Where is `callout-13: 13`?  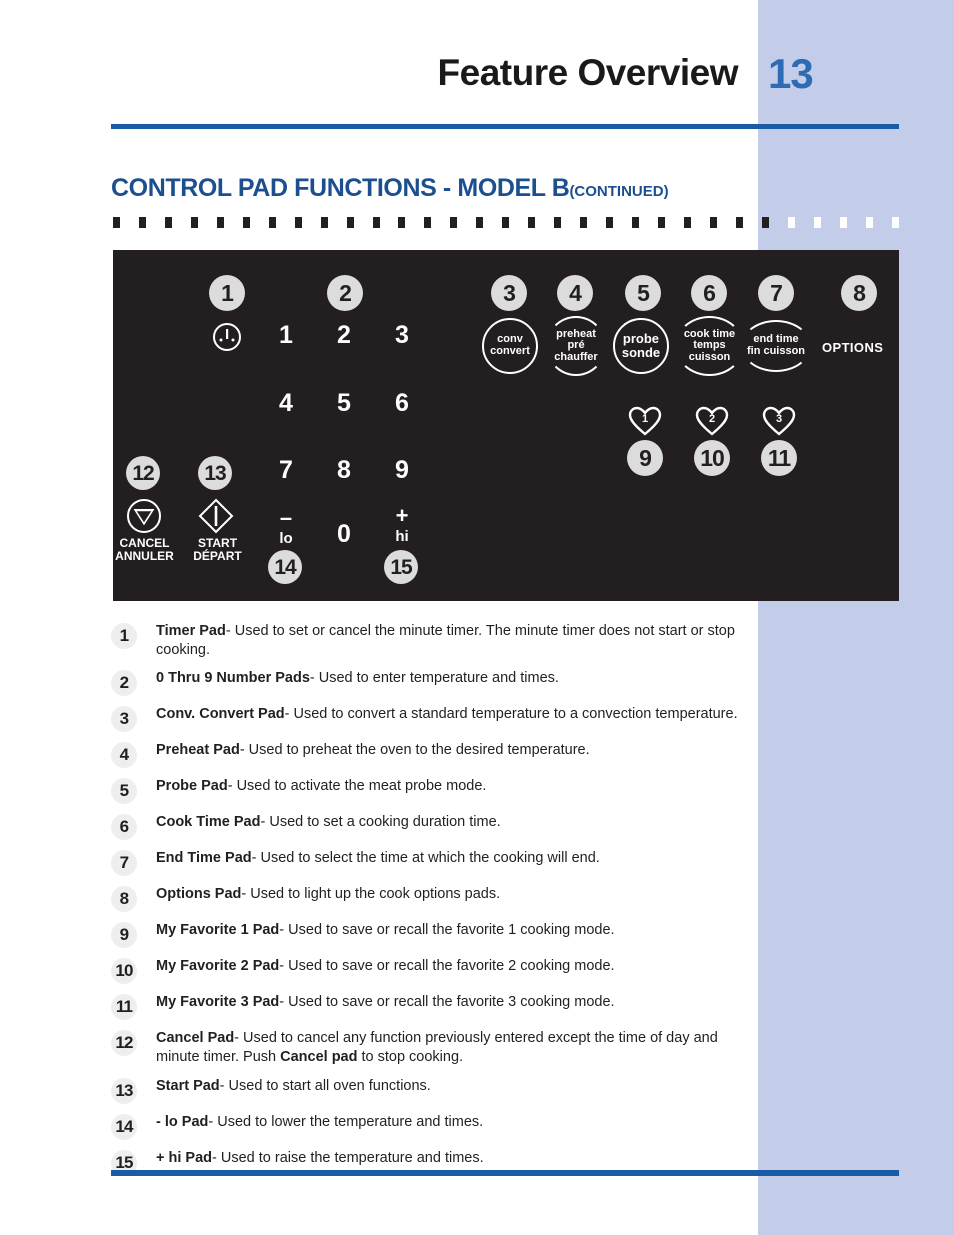 callout-13: 13 is located at coordinates (215, 473).